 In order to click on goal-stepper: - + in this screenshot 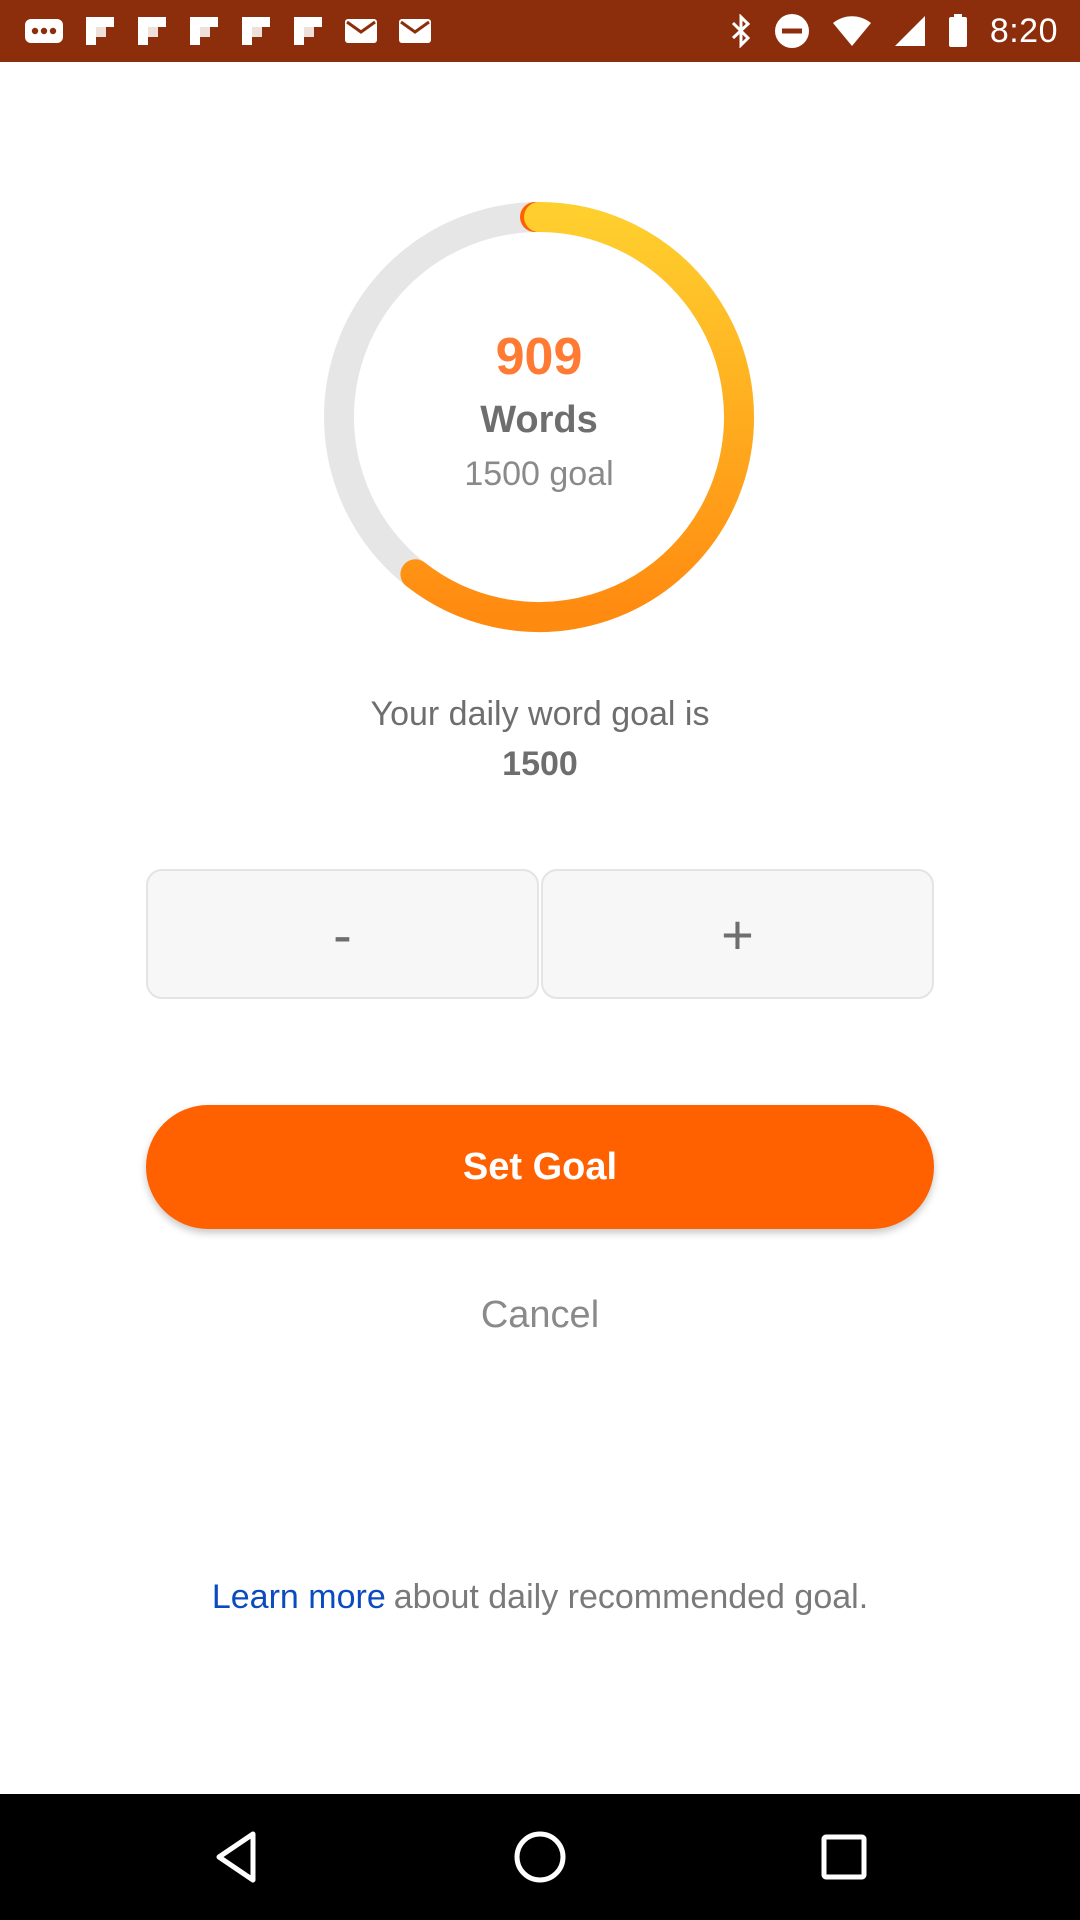, I will do `click(540, 934)`.